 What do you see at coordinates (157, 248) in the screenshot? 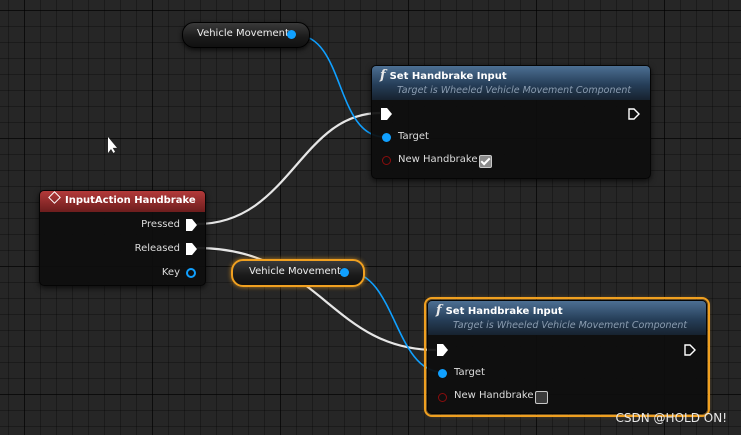
I see `released-label: Released` at bounding box center [157, 248].